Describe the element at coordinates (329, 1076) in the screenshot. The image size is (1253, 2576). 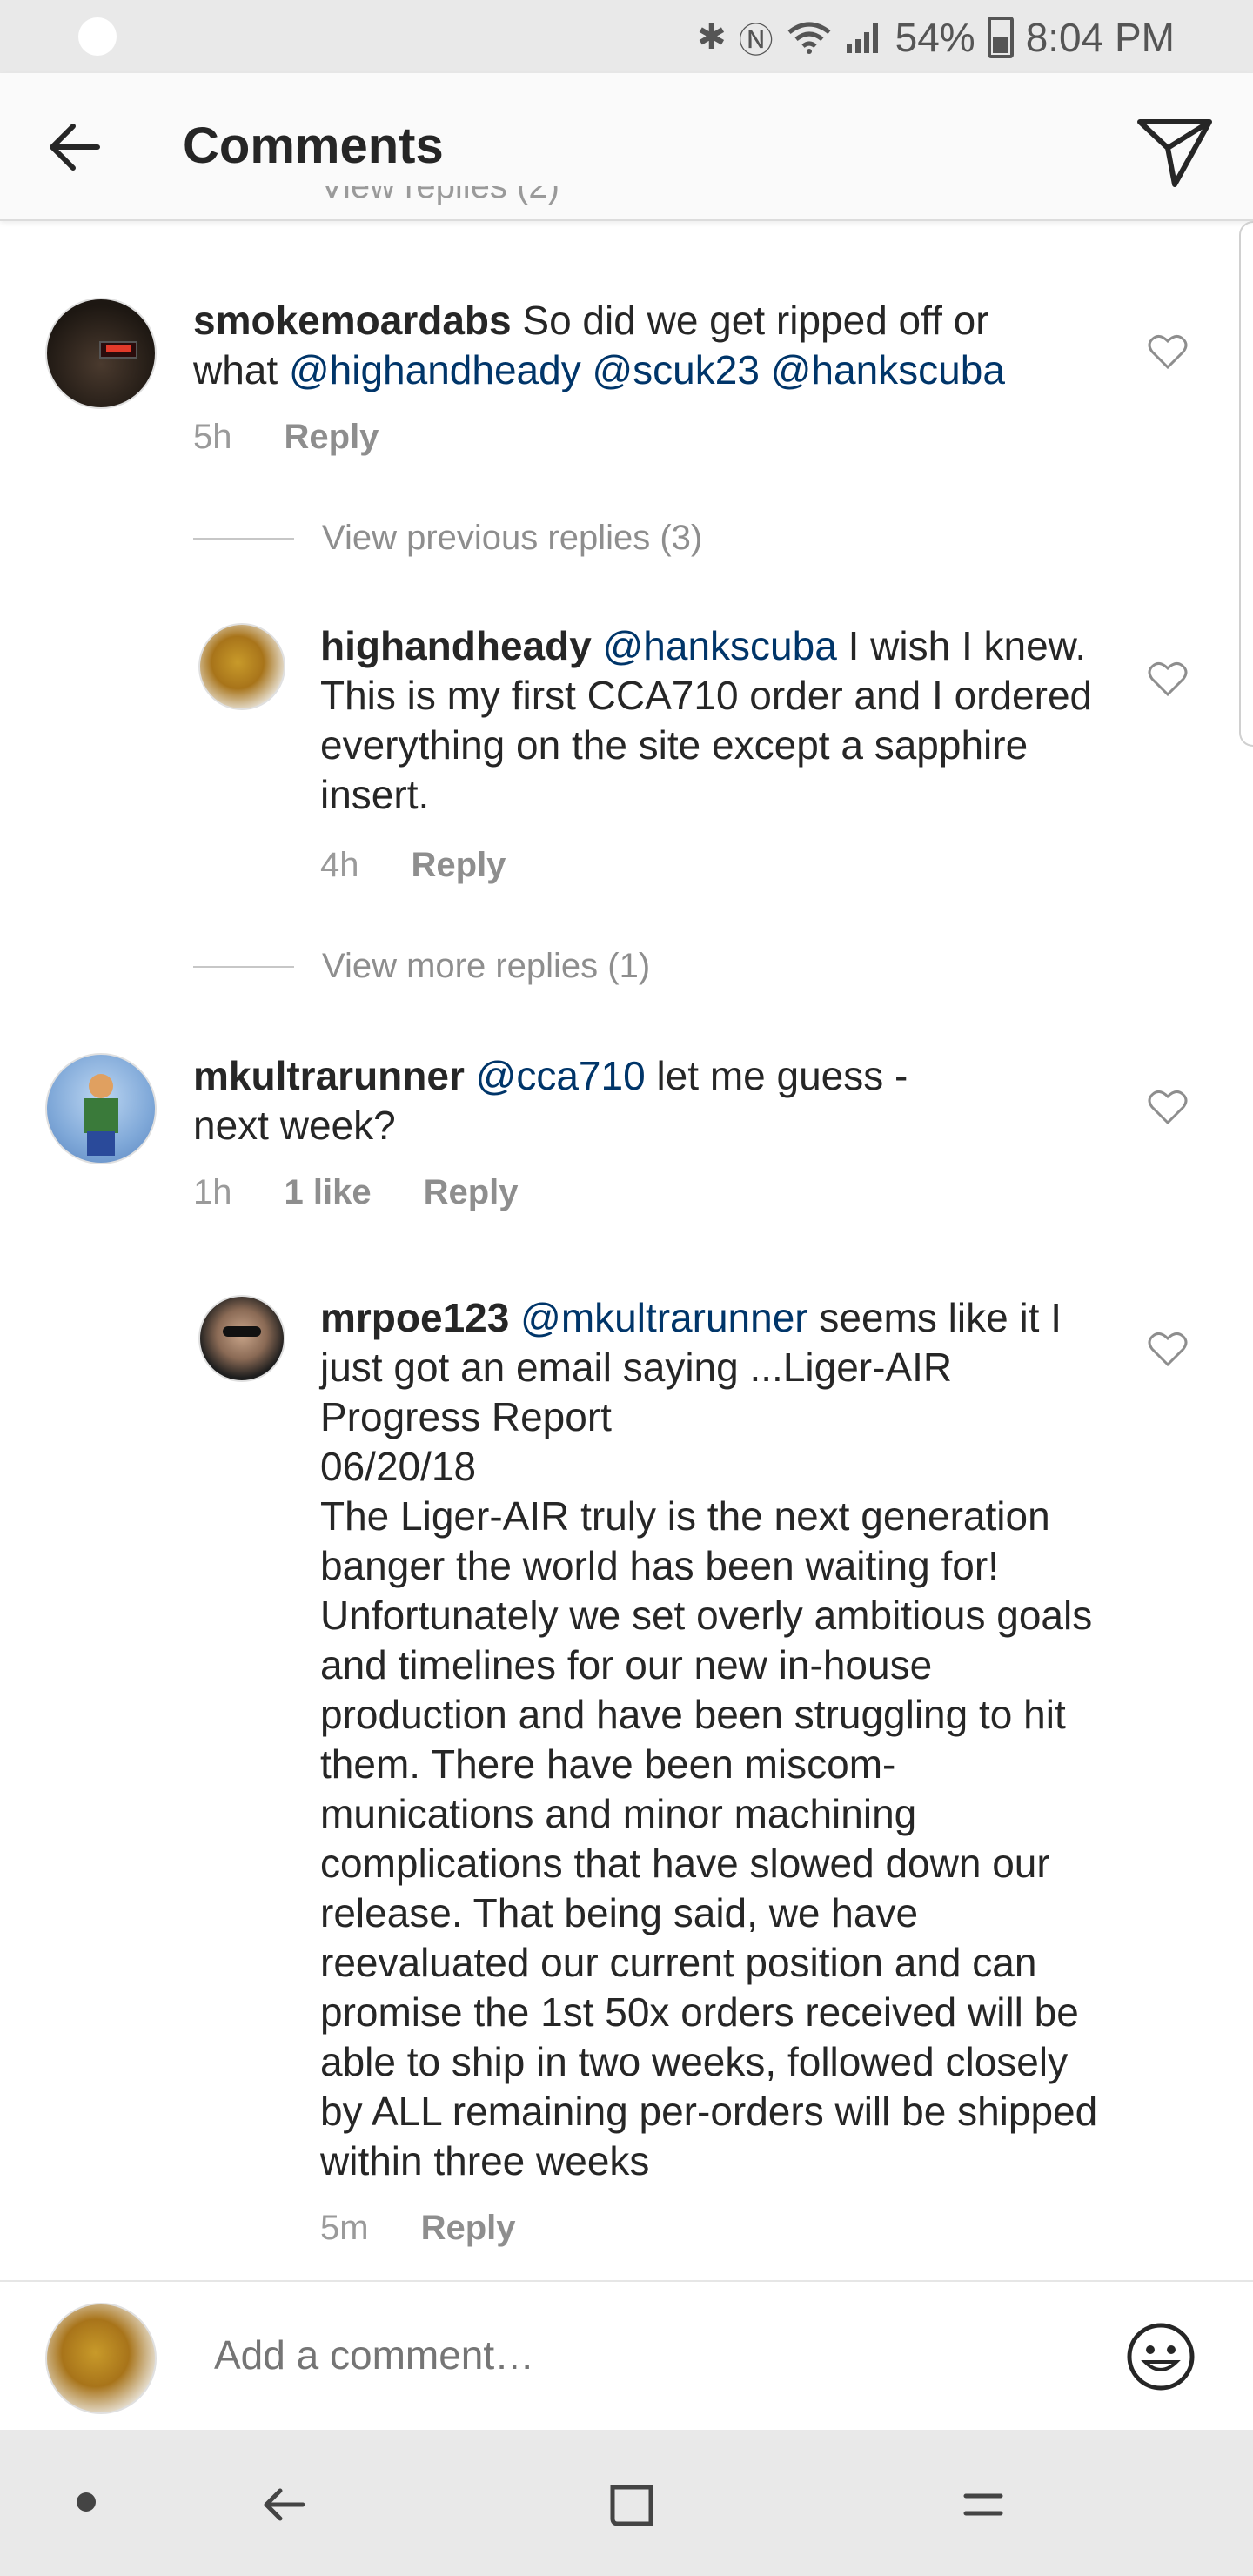
I see `username: mkultrarunner` at that location.